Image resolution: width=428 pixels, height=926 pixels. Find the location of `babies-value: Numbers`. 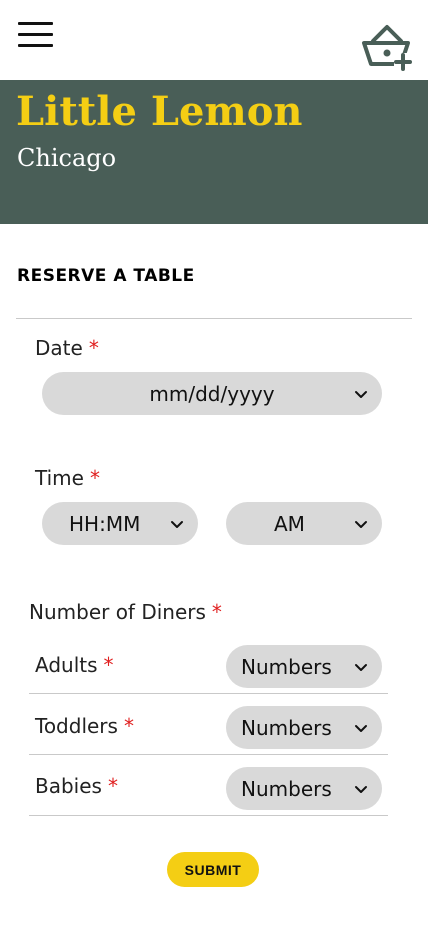

babies-value: Numbers is located at coordinates (286, 788).